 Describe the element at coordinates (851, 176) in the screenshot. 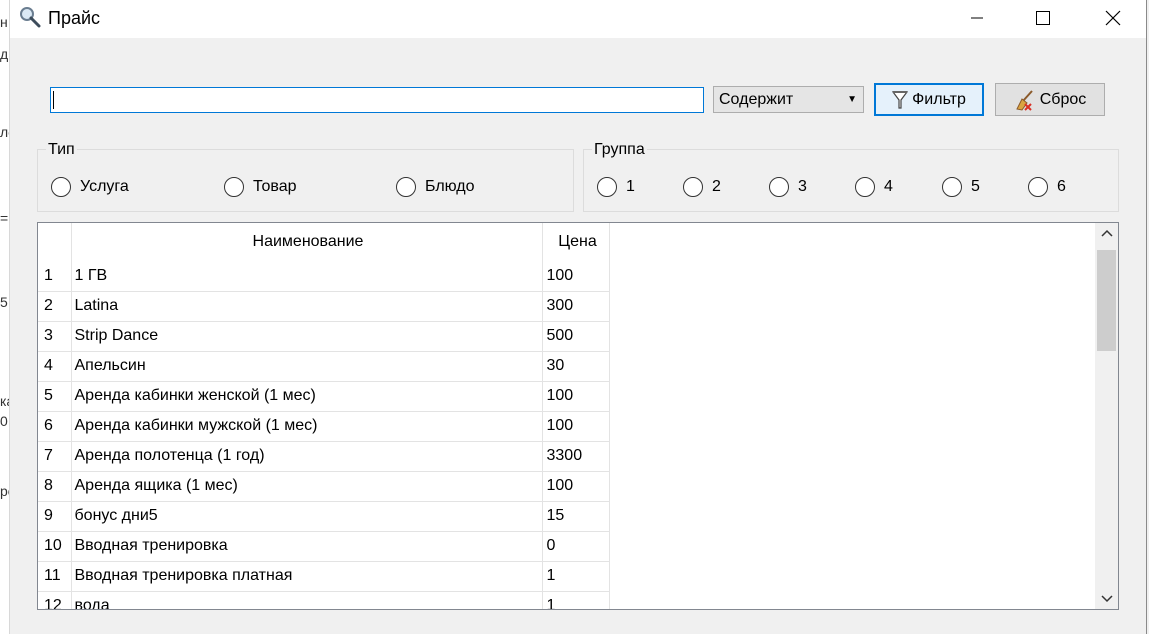

I see `group-groupbox: Группа 1 2 3 4 5 6` at that location.